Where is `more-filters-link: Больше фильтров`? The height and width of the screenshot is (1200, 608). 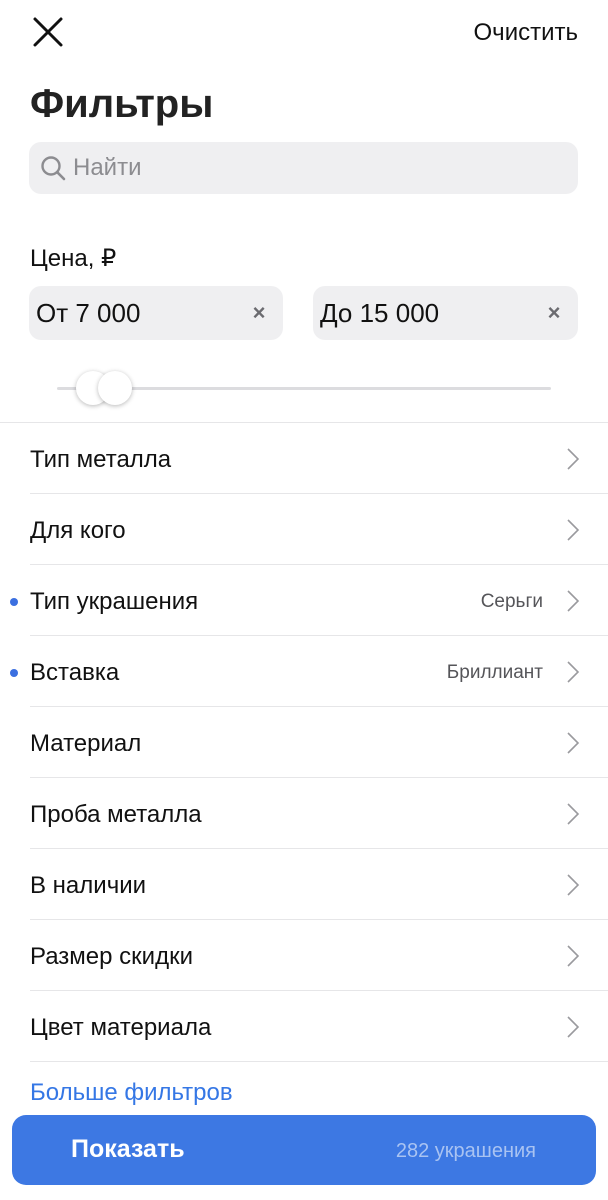
more-filters-link: Больше фильтров is located at coordinates (131, 1093).